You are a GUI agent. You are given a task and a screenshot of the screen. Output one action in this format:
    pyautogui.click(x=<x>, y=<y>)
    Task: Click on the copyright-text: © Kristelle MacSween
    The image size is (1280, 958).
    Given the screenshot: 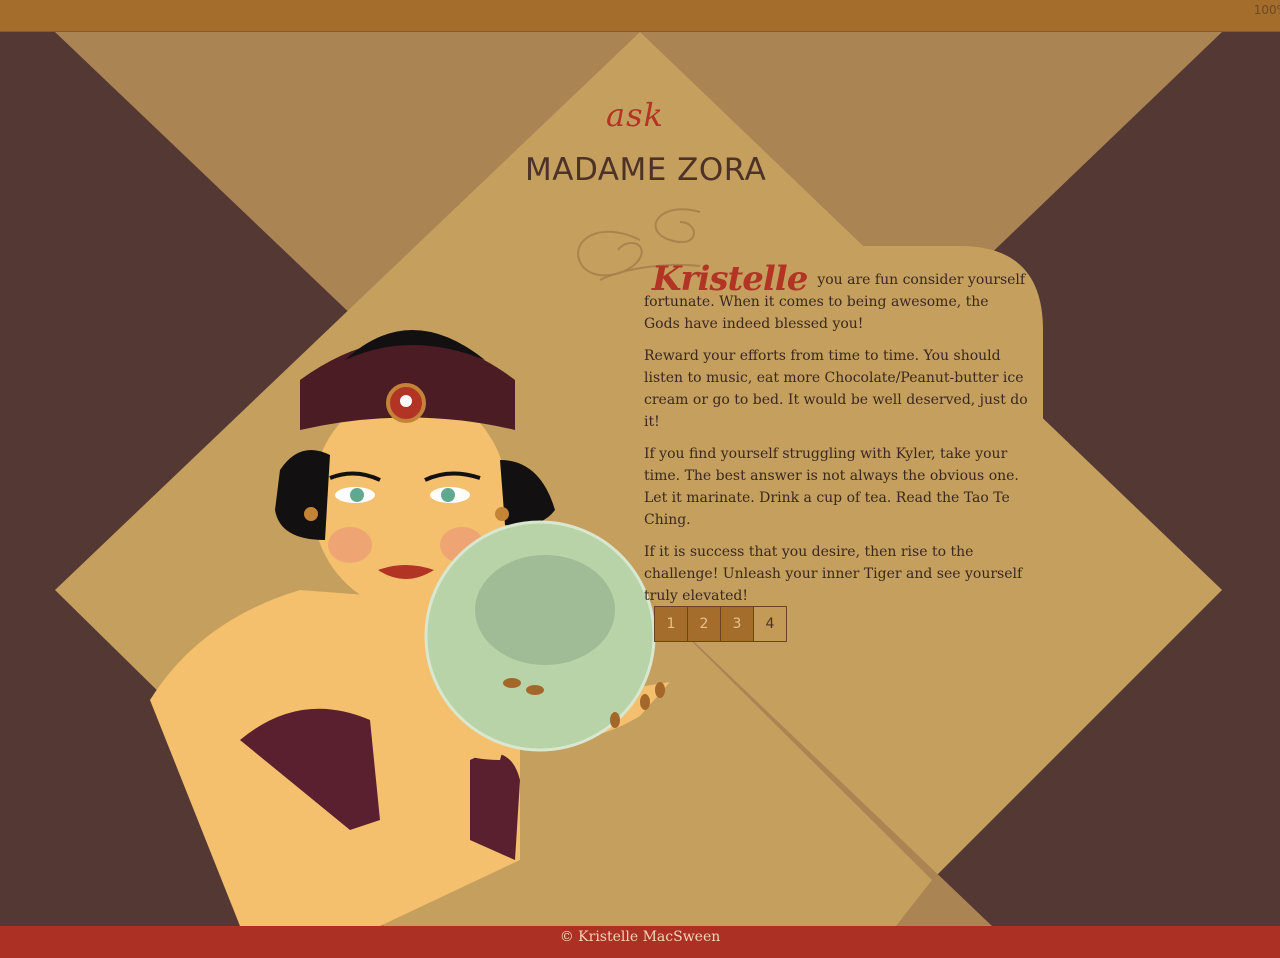 What is the action you would take?
    pyautogui.click(x=640, y=937)
    